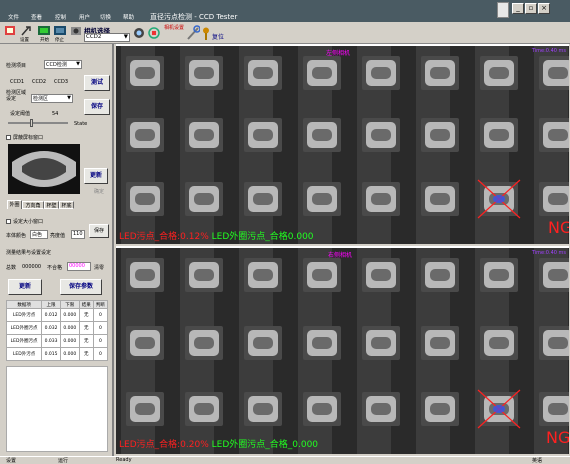  Describe the element at coordinates (51, 341) in the screenshot. I see `table-cell: 0.033` at that location.